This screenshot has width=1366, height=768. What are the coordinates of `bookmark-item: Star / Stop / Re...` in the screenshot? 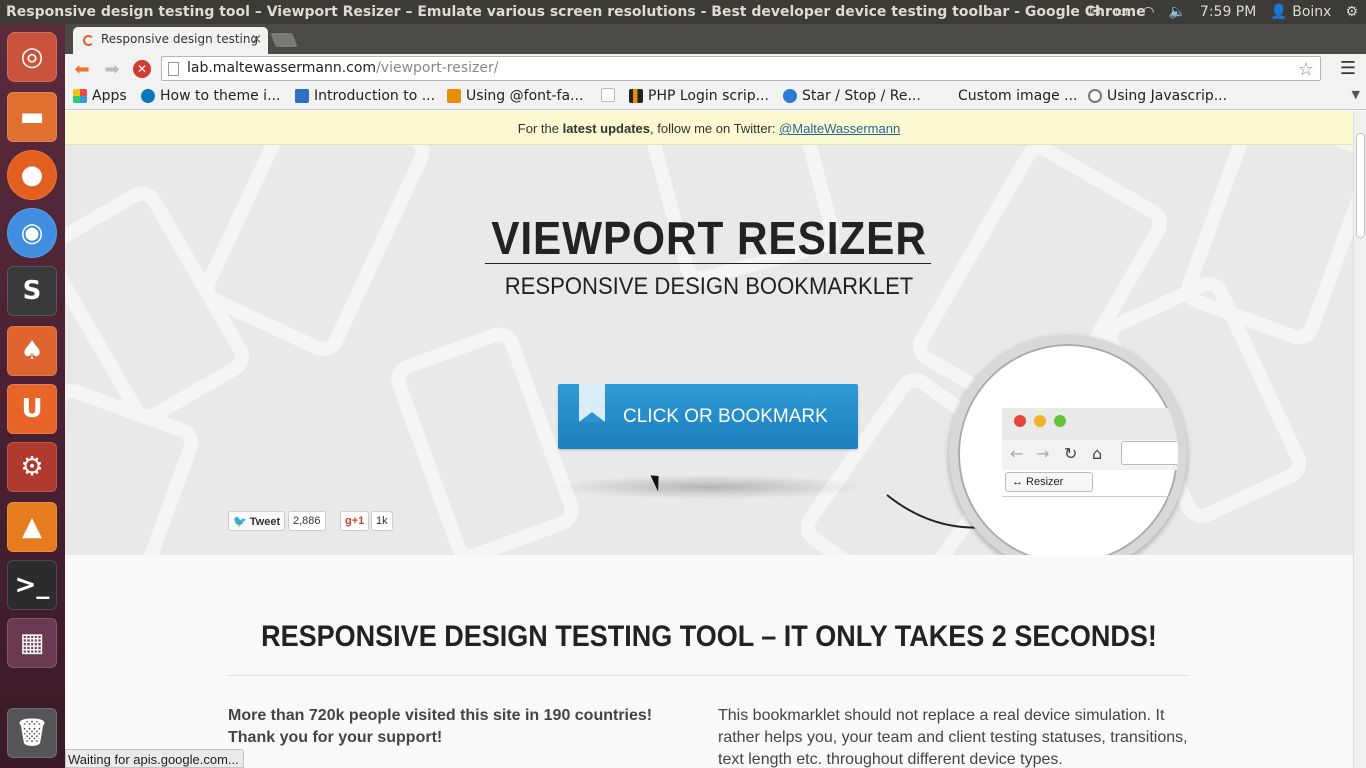 It's located at (852, 96).